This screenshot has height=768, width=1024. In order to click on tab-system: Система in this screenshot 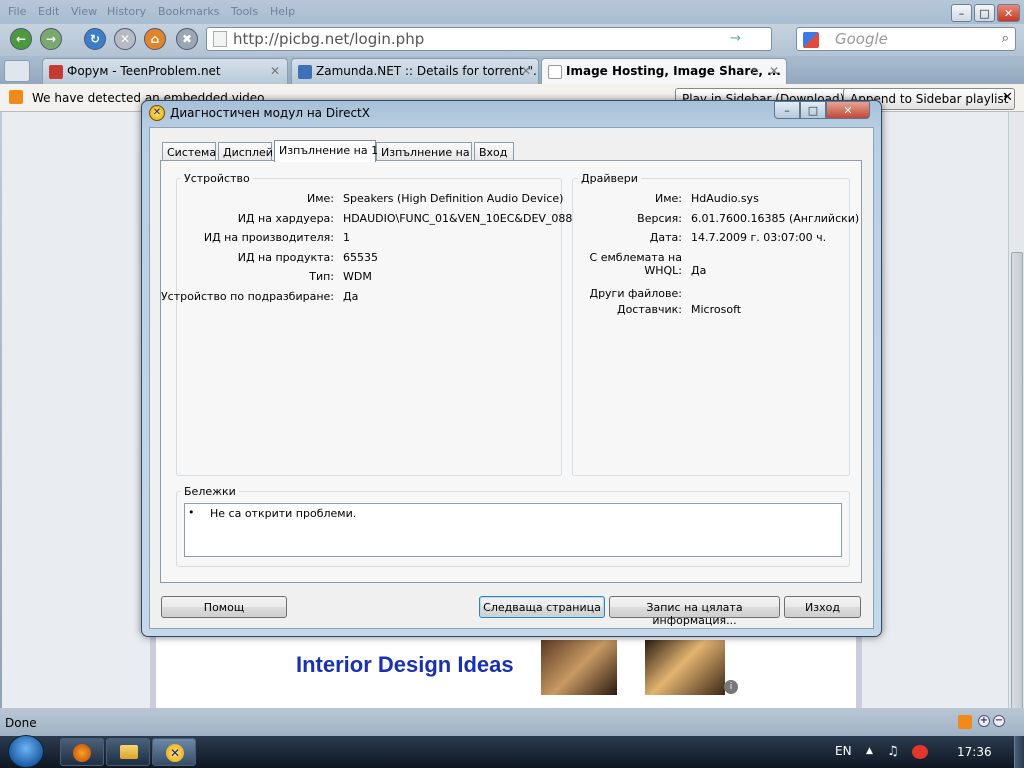, I will do `click(189, 151)`.